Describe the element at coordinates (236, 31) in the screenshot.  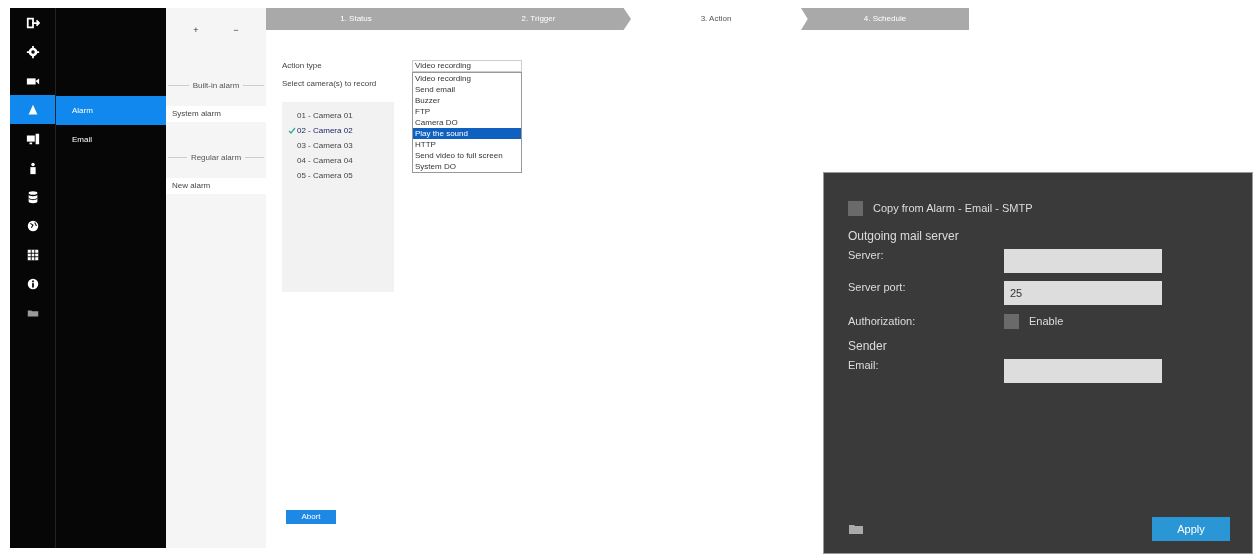
I see `remove-button: −` at that location.